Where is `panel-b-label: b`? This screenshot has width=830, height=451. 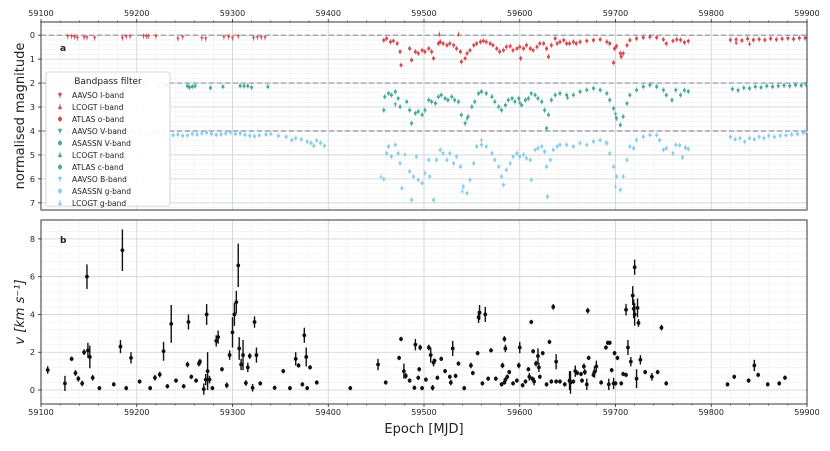 panel-b-label: b is located at coordinates (63, 241).